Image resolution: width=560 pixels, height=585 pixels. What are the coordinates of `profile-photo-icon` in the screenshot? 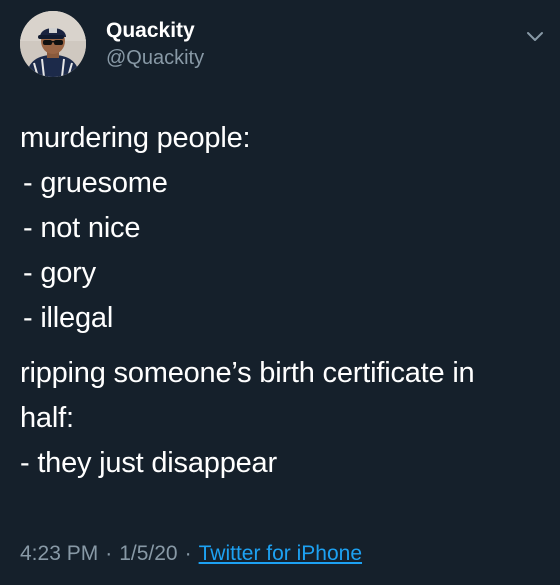 It's located at (53, 44).